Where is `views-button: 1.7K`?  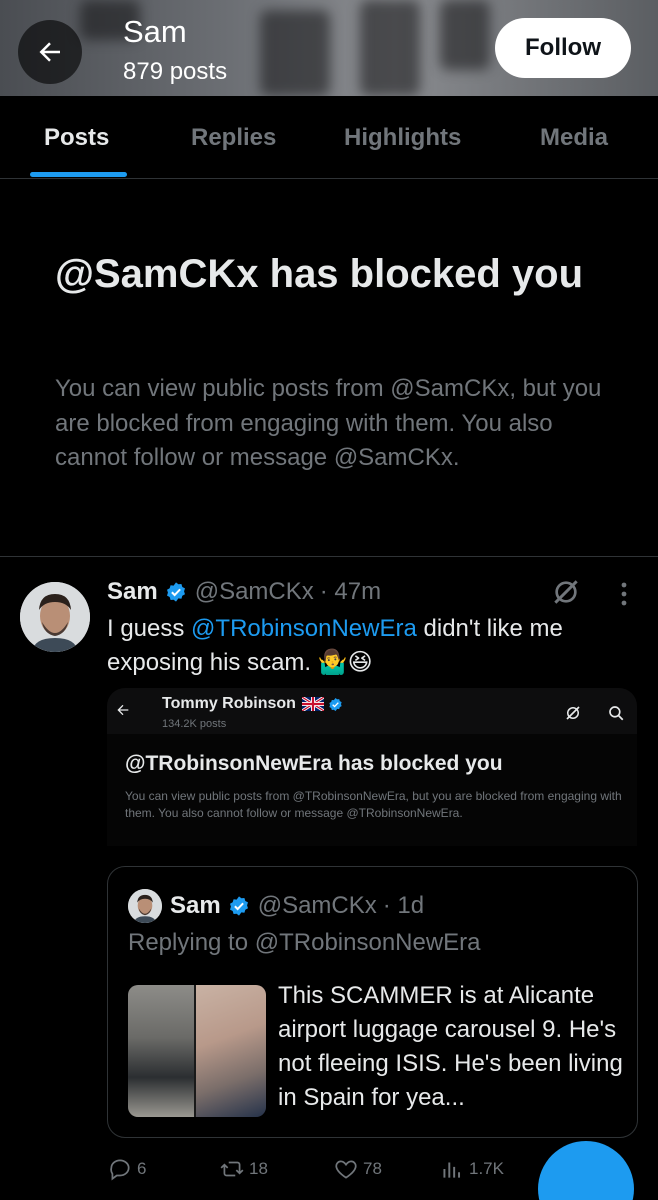
views-button: 1.7K is located at coordinates (471, 1169).